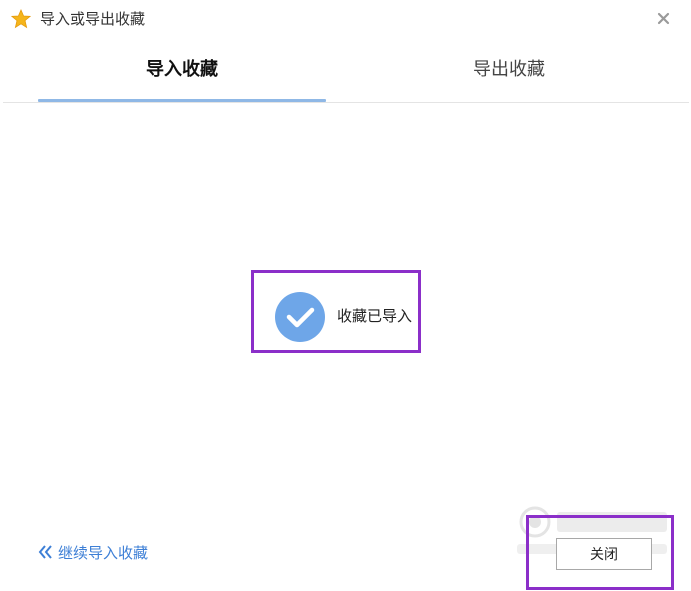 The height and width of the screenshot is (591, 691). What do you see at coordinates (604, 554) in the screenshot?
I see `close-button: 关闭` at bounding box center [604, 554].